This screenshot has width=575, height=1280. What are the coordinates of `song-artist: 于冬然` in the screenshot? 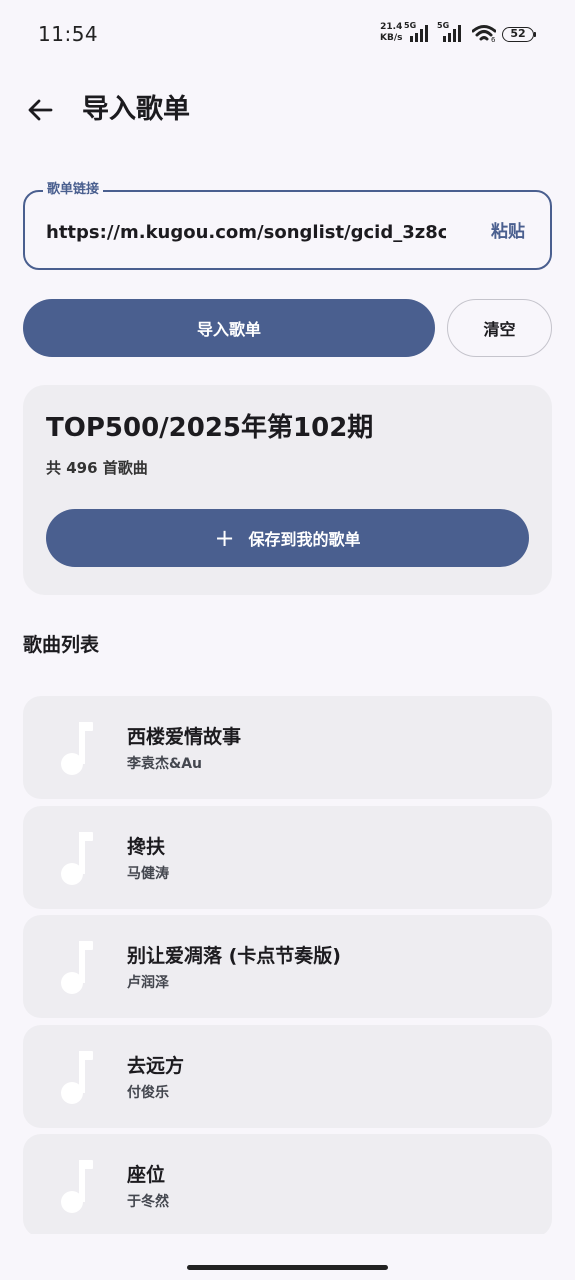 It's located at (148, 1202).